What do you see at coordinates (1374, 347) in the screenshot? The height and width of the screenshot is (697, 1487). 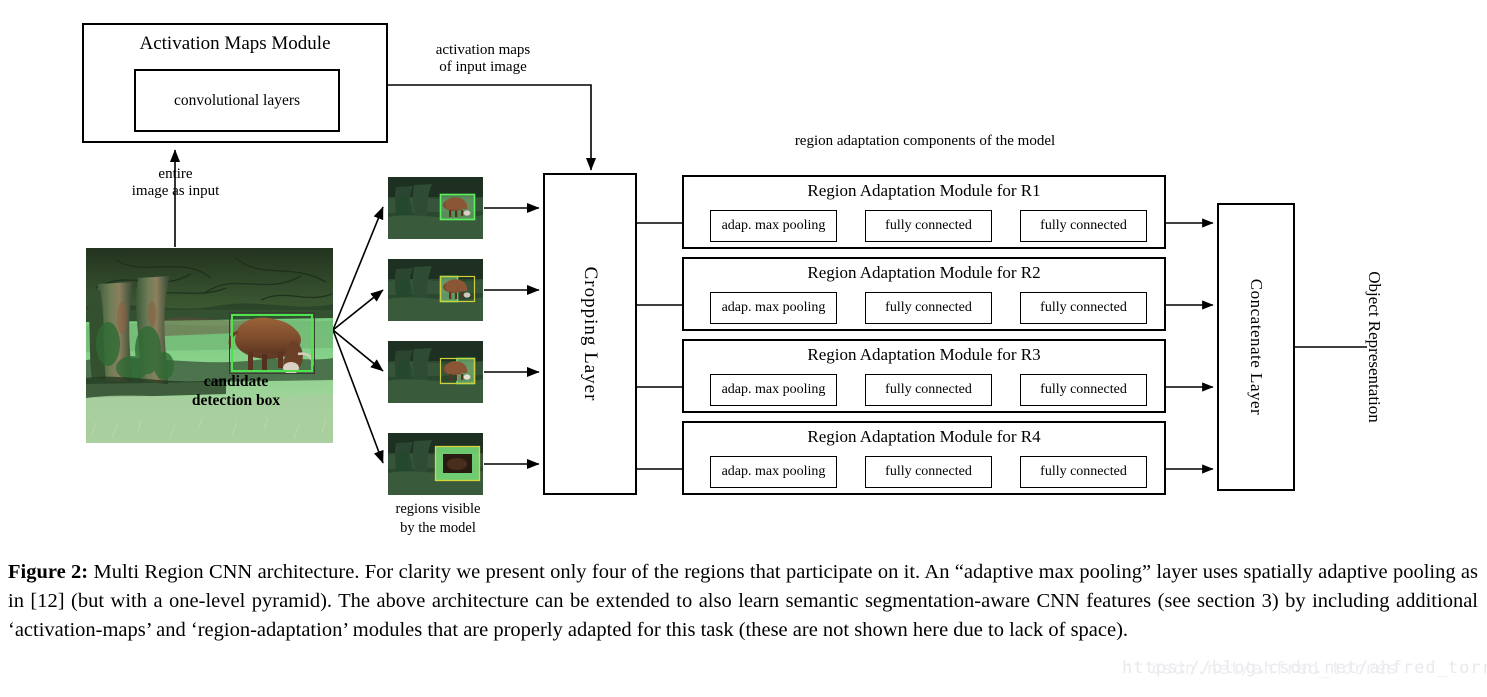 I see `object-representation-label: Object Representation` at bounding box center [1374, 347].